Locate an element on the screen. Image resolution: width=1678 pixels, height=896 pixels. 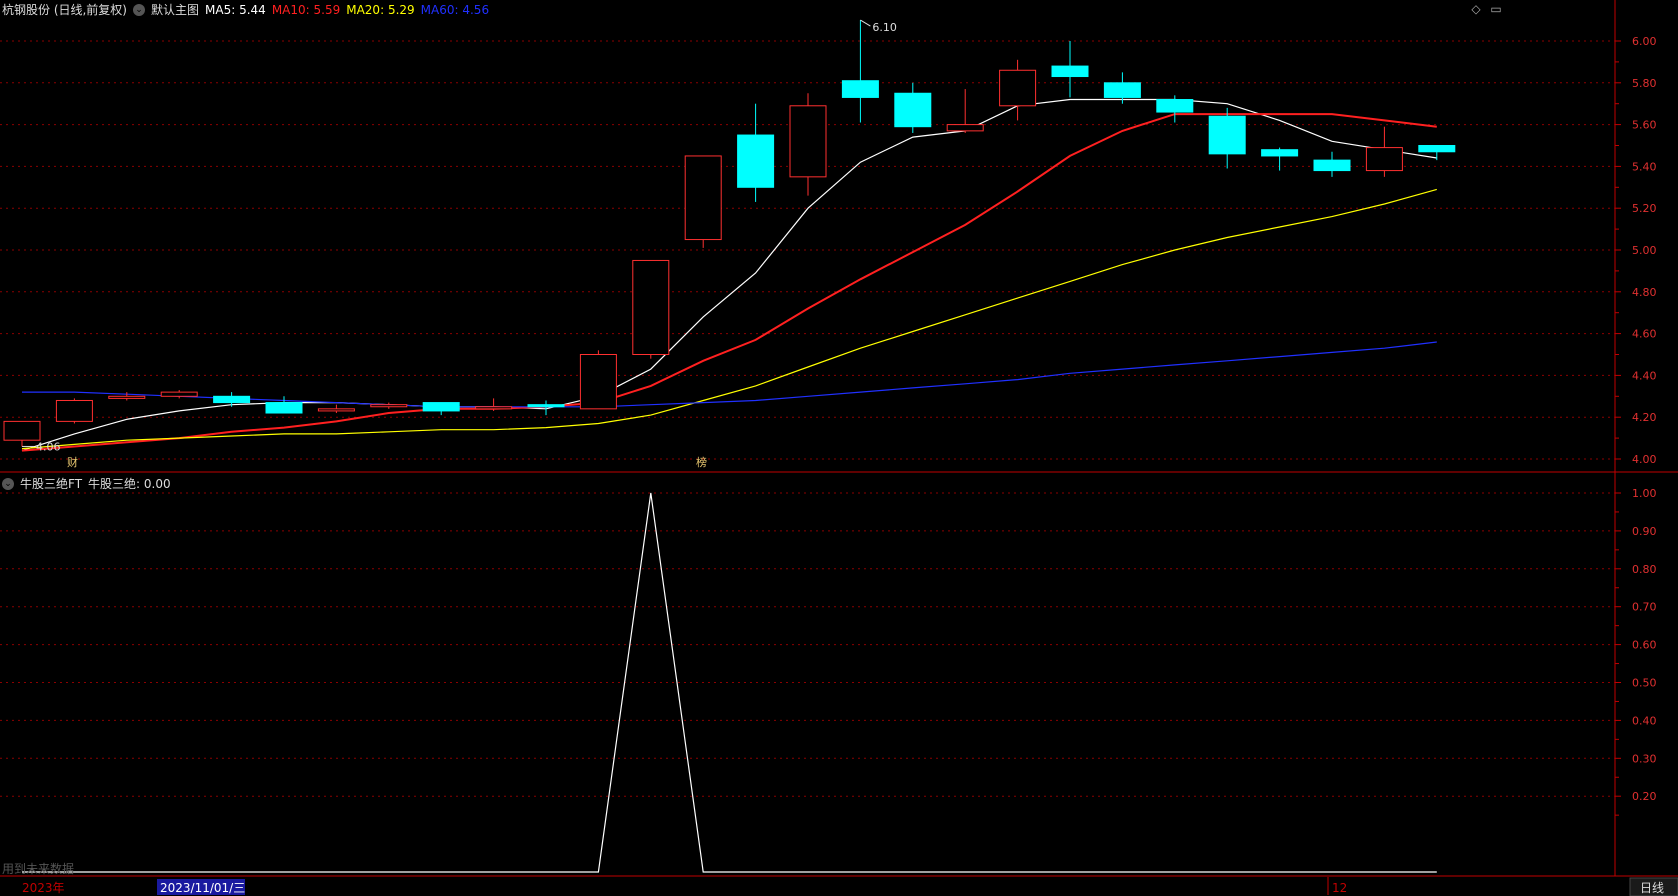
window-icon: ▭ is located at coordinates (1496, 9).